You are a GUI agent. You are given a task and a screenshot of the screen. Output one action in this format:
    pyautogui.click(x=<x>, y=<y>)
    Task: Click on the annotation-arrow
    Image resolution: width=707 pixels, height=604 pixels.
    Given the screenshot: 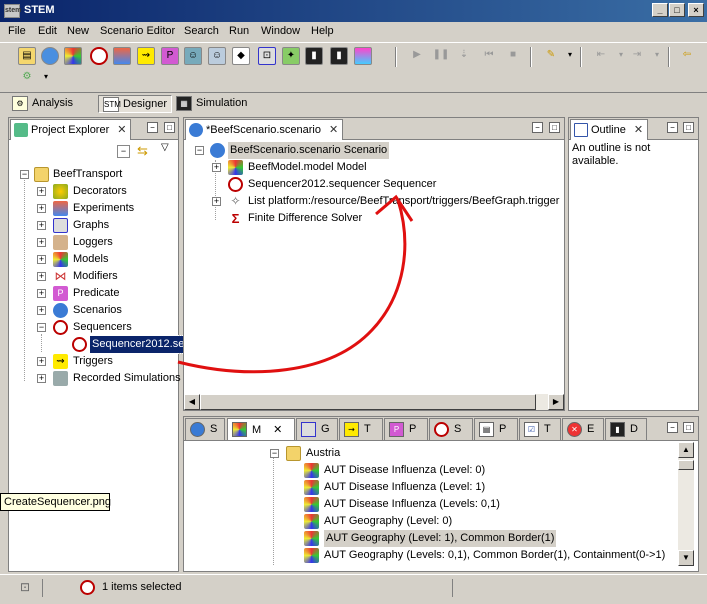 What is the action you would take?
    pyautogui.click(x=295, y=284)
    